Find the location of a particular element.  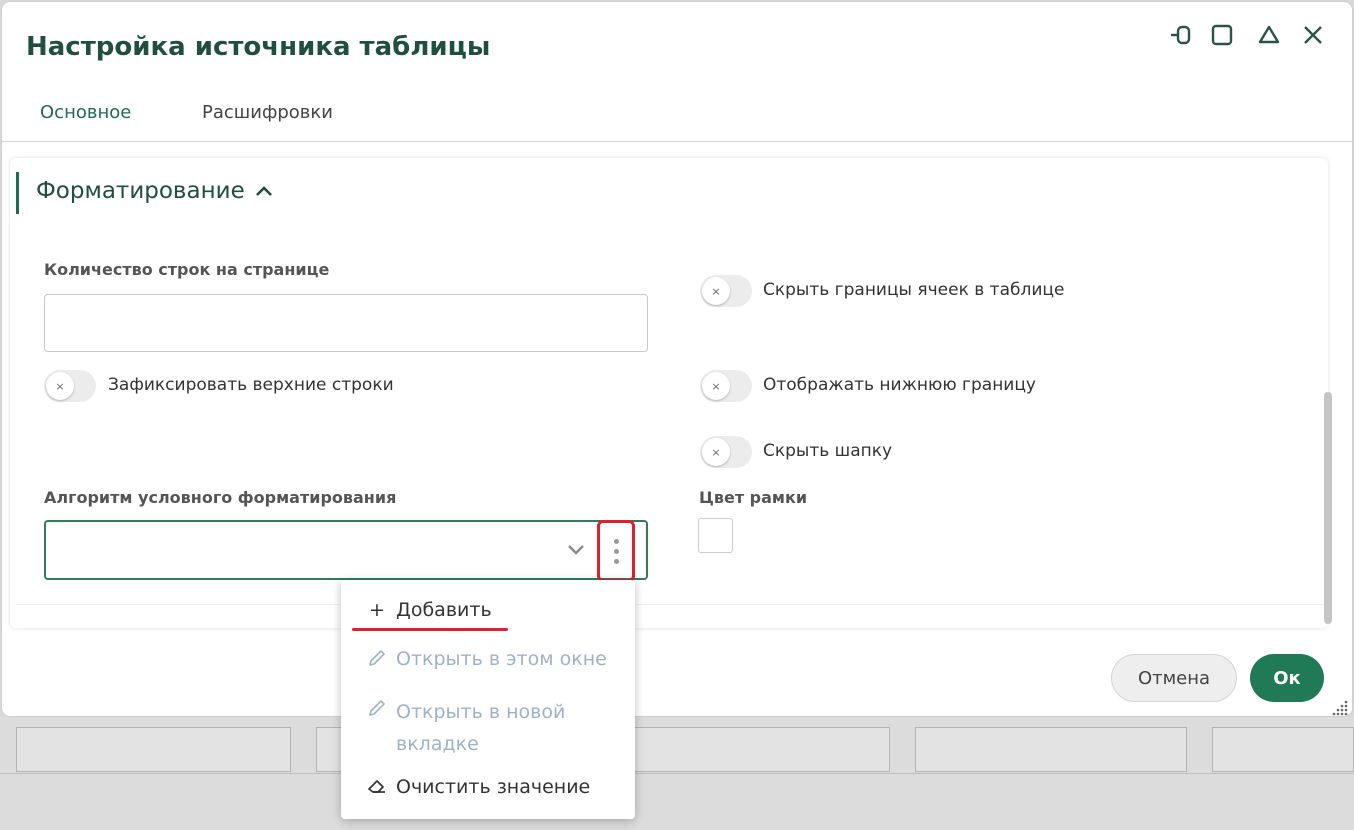

chevron-down-icon is located at coordinates (576, 549).